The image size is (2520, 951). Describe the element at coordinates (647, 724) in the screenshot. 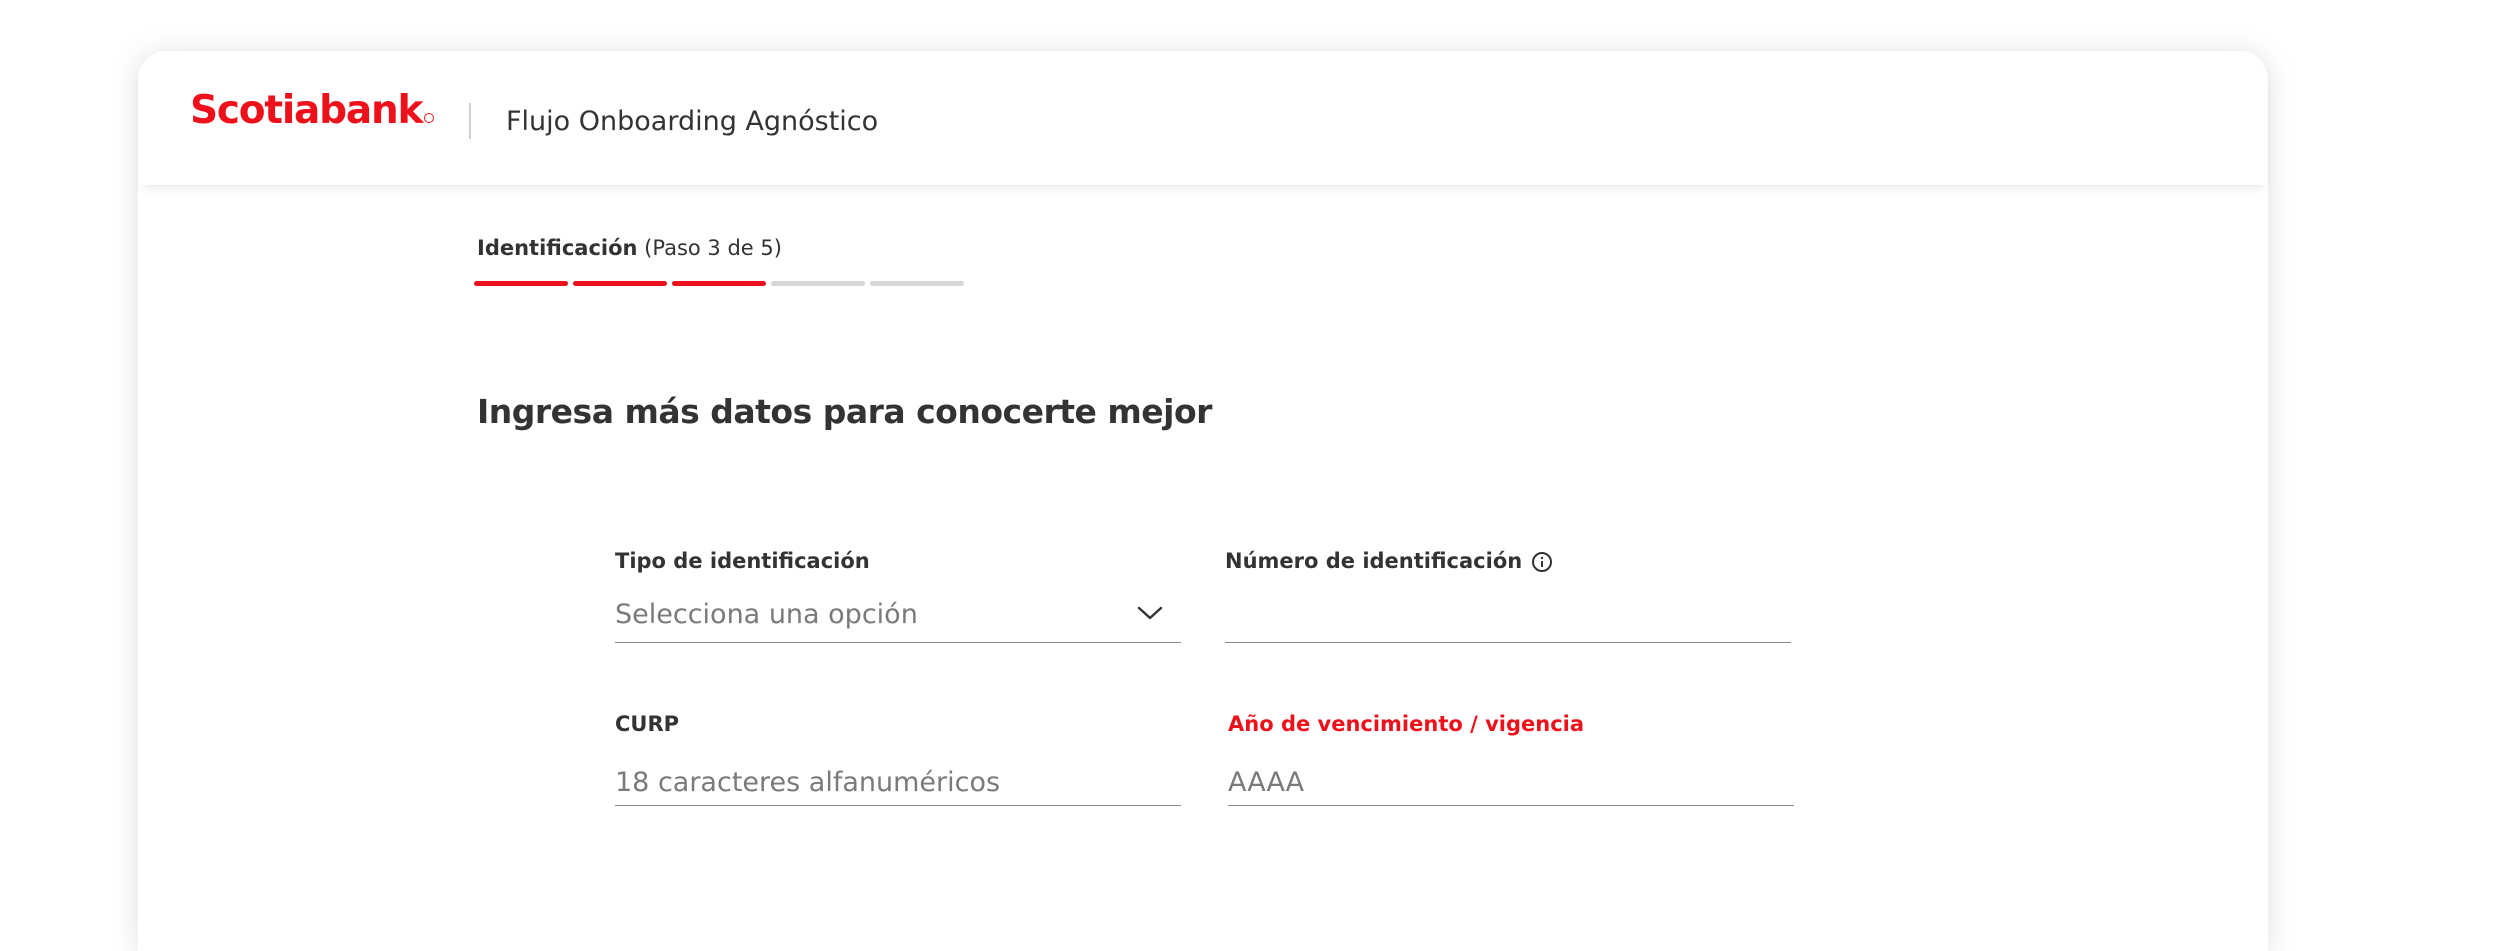

I see `curp-label-text: CURP` at that location.